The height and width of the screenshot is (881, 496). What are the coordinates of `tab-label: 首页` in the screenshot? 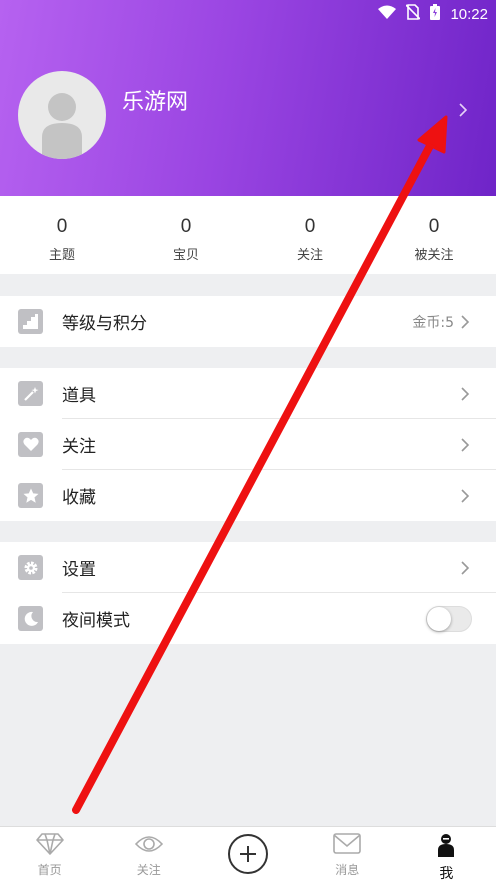 It's located at (49, 870).